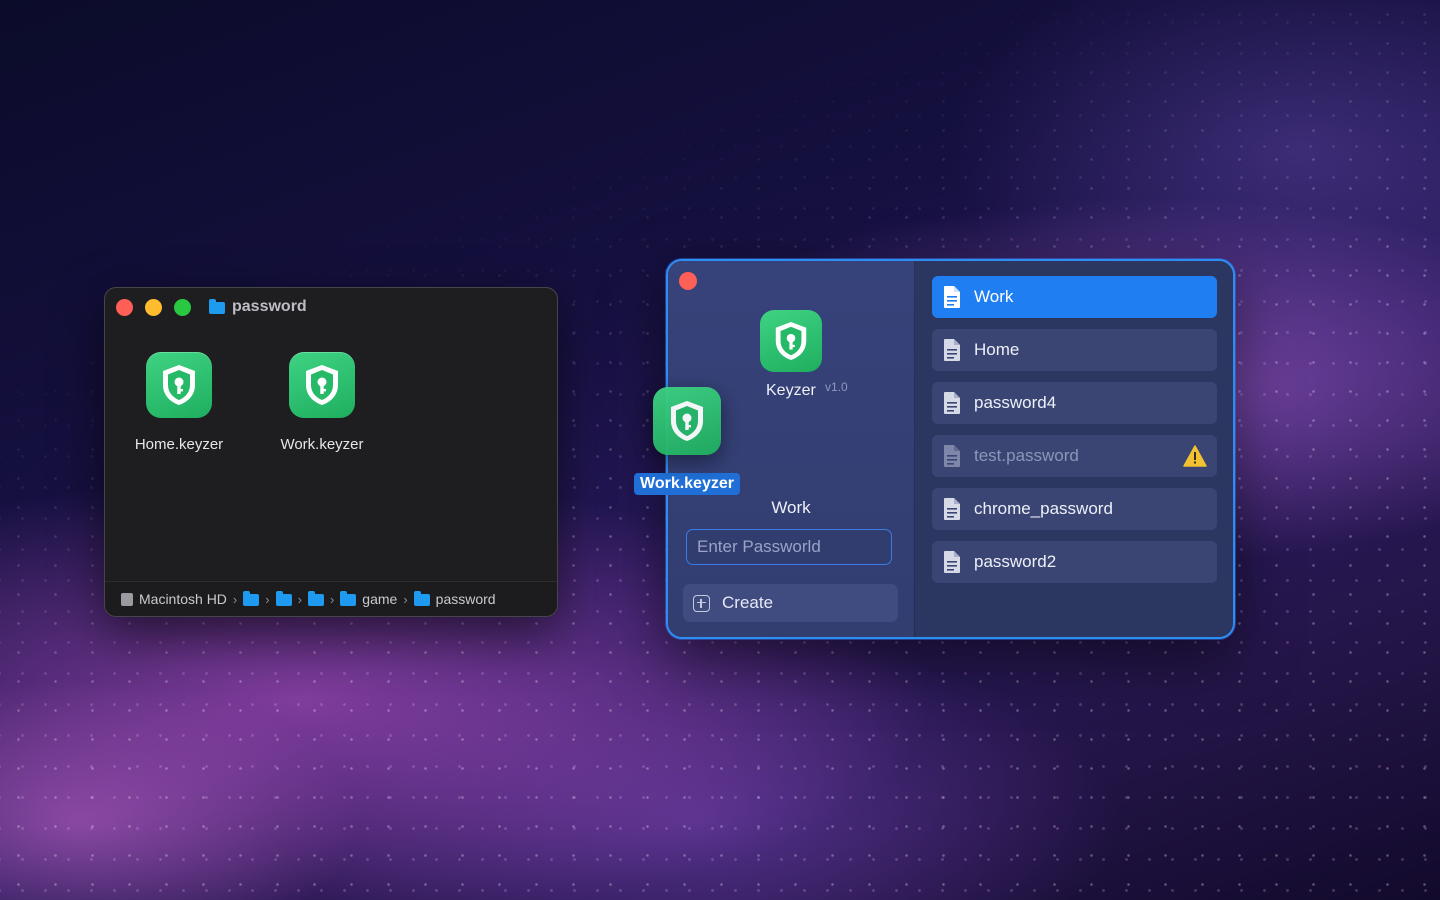 The width and height of the screenshot is (1440, 900). Describe the element at coordinates (179, 444) in the screenshot. I see `file-label: Home.keyzer` at that location.